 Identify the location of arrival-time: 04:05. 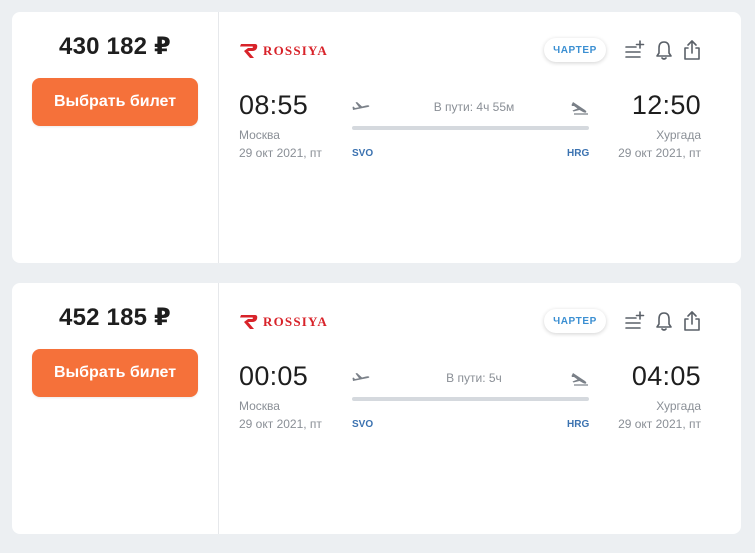
(666, 376).